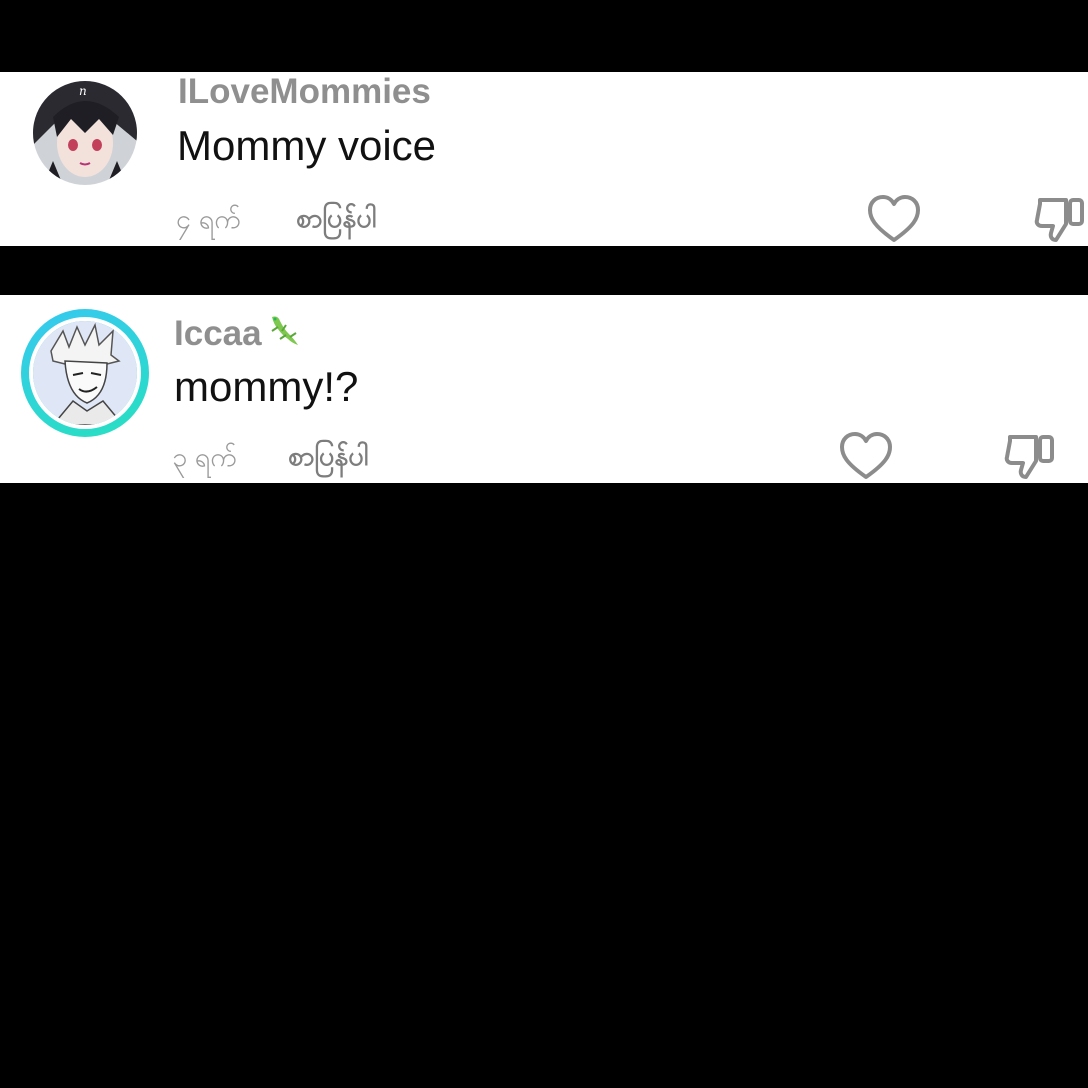 The height and width of the screenshot is (1088, 1088). I want to click on avatar-story-ring, so click(85, 373).